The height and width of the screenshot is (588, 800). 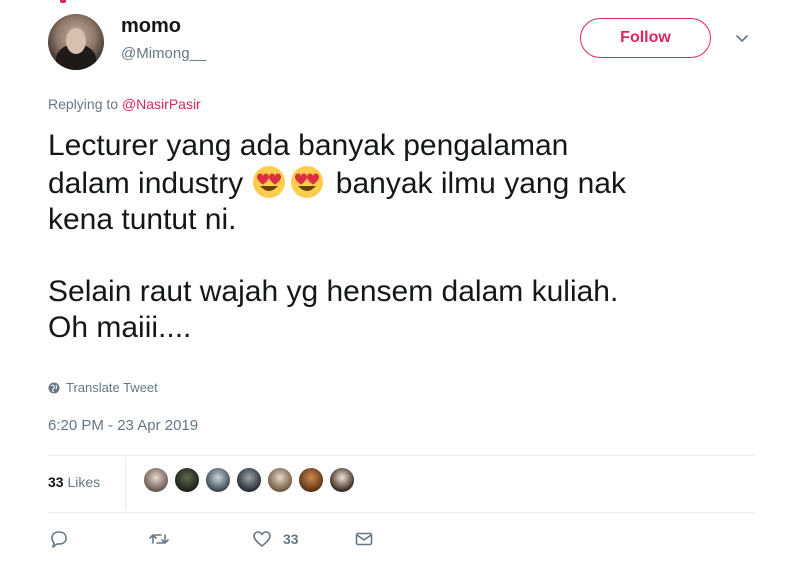 I want to click on avatar, so click(x=76, y=42).